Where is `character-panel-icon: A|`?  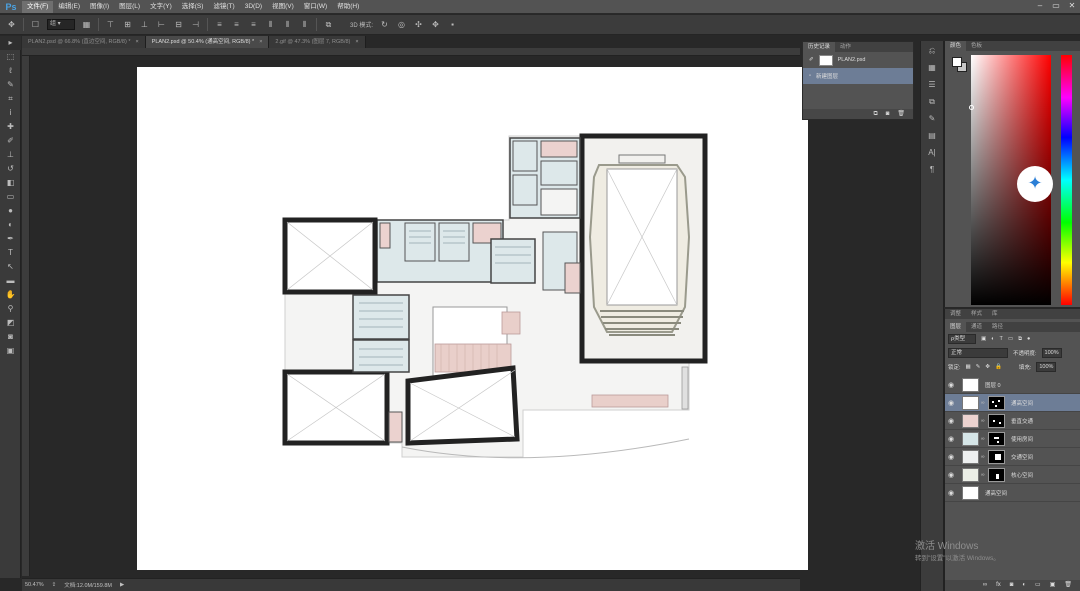 character-panel-icon: A| is located at coordinates (932, 153).